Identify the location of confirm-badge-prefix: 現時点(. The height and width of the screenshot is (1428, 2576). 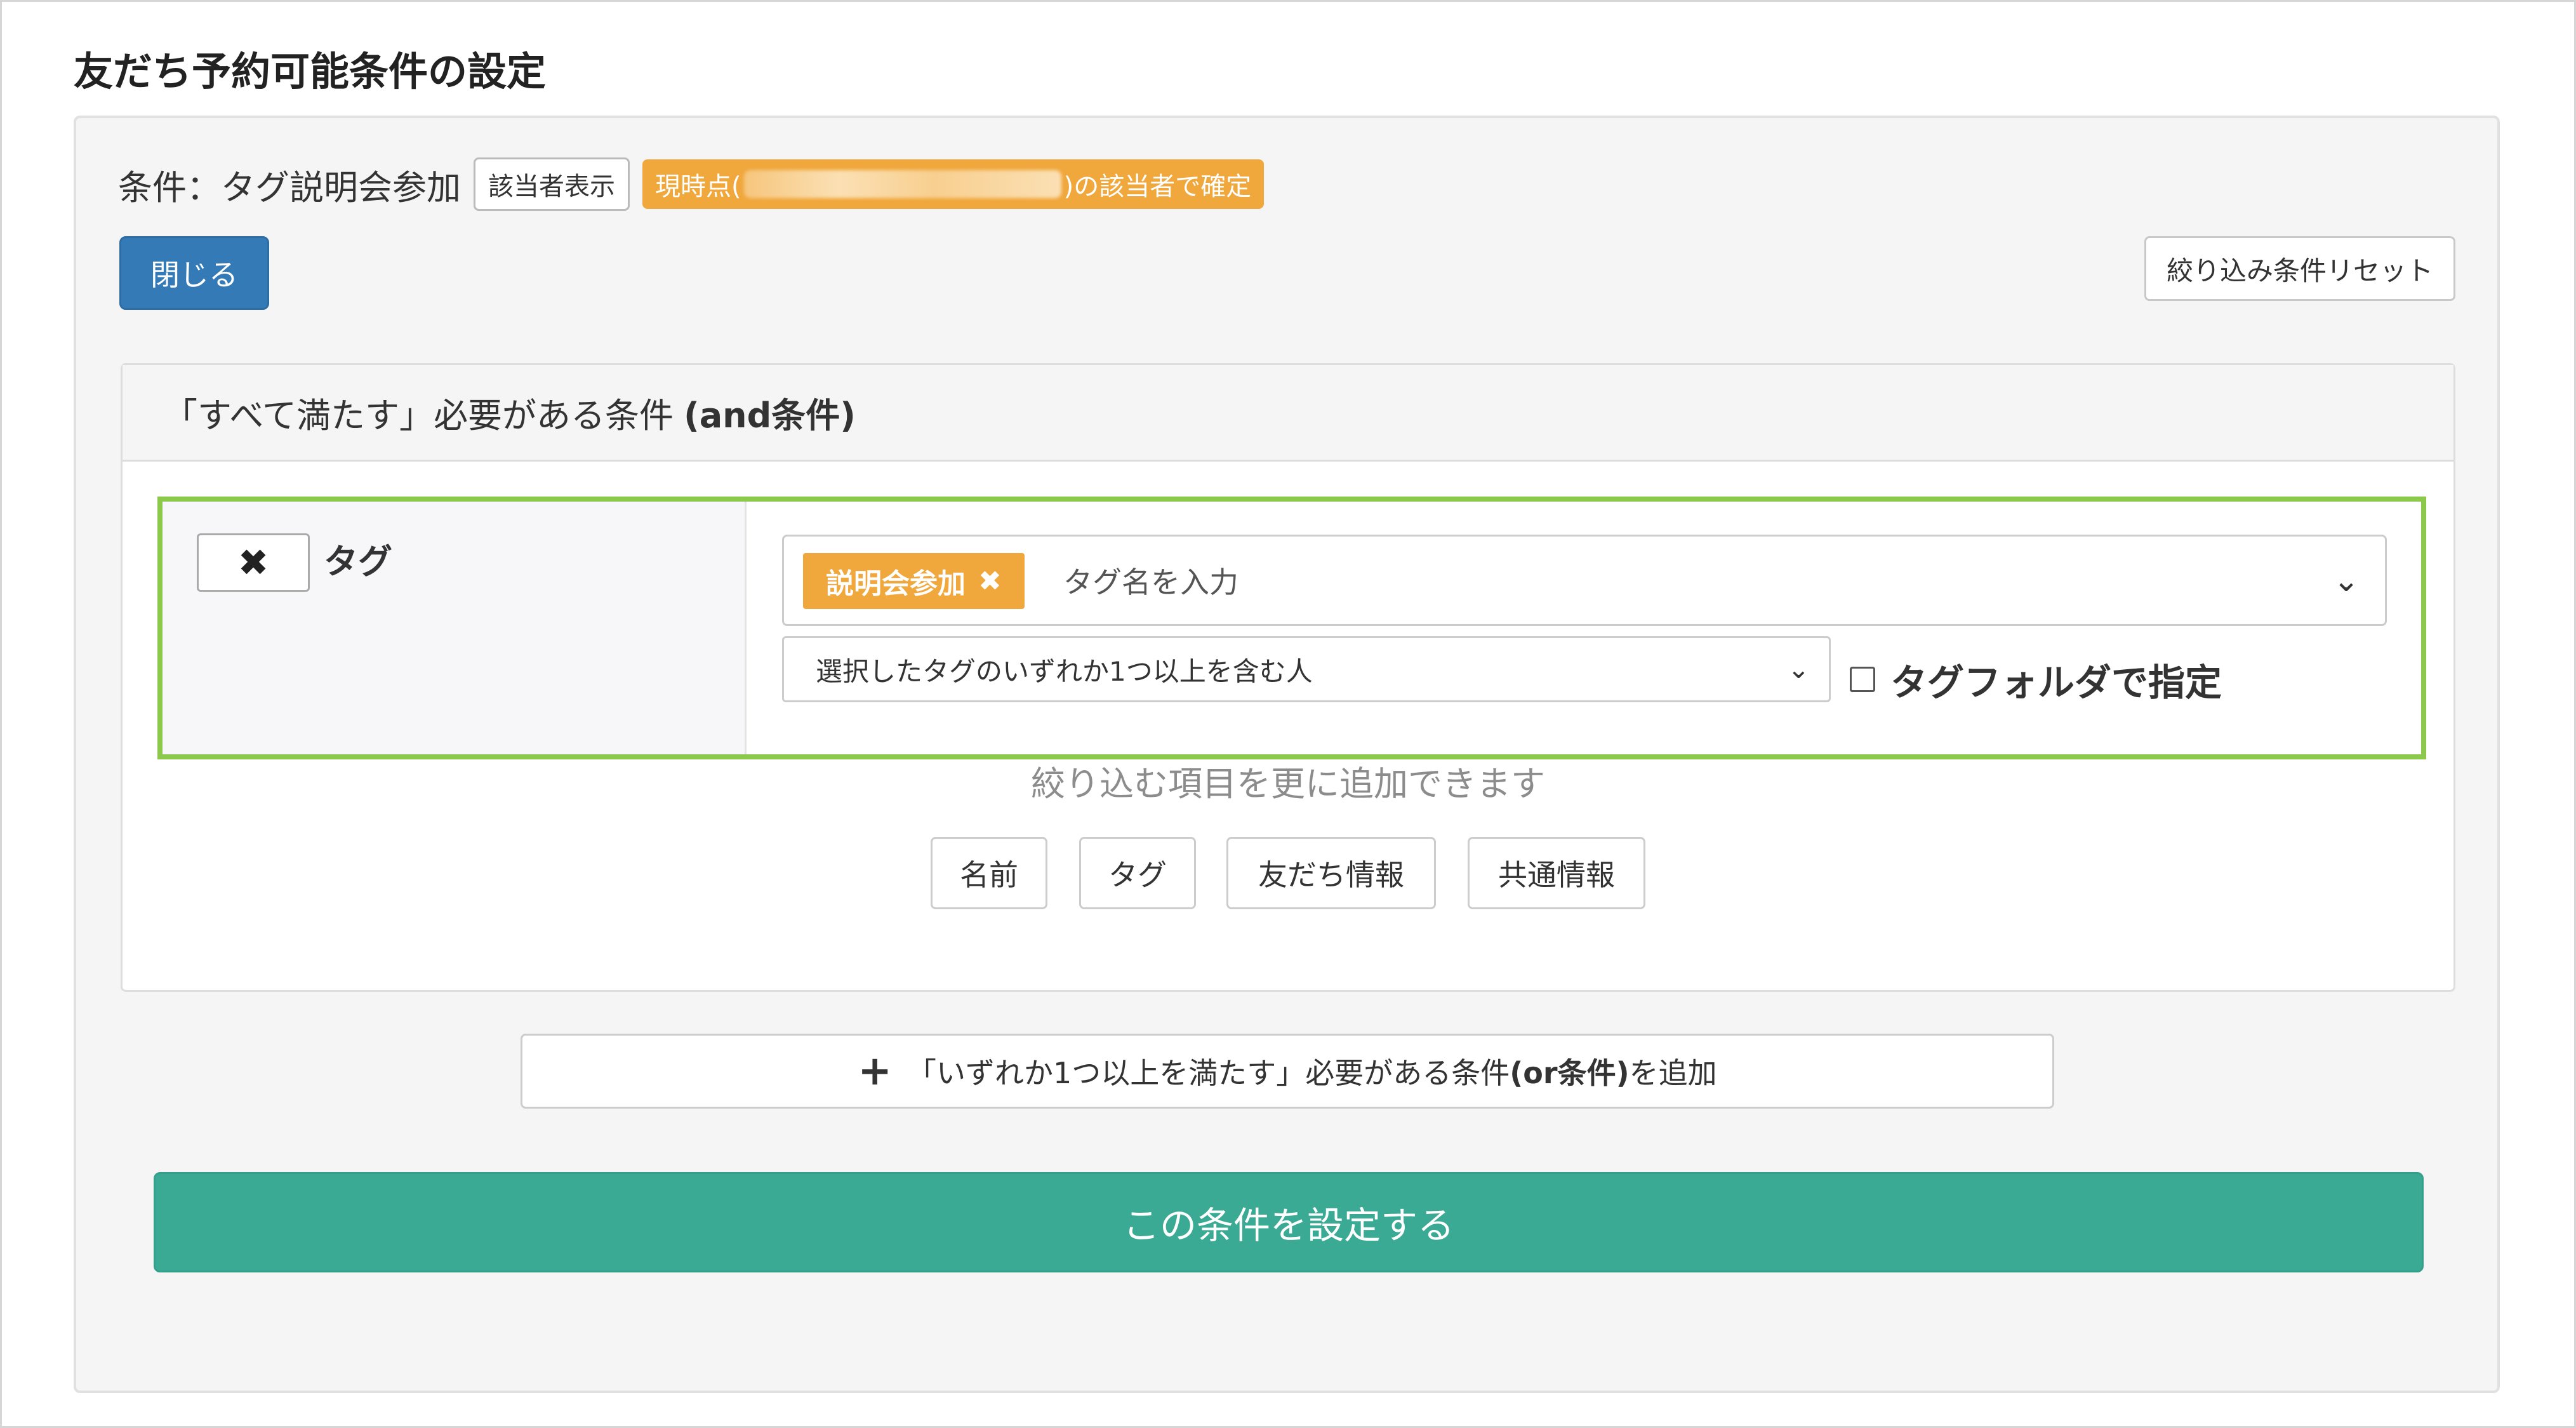
(698, 186).